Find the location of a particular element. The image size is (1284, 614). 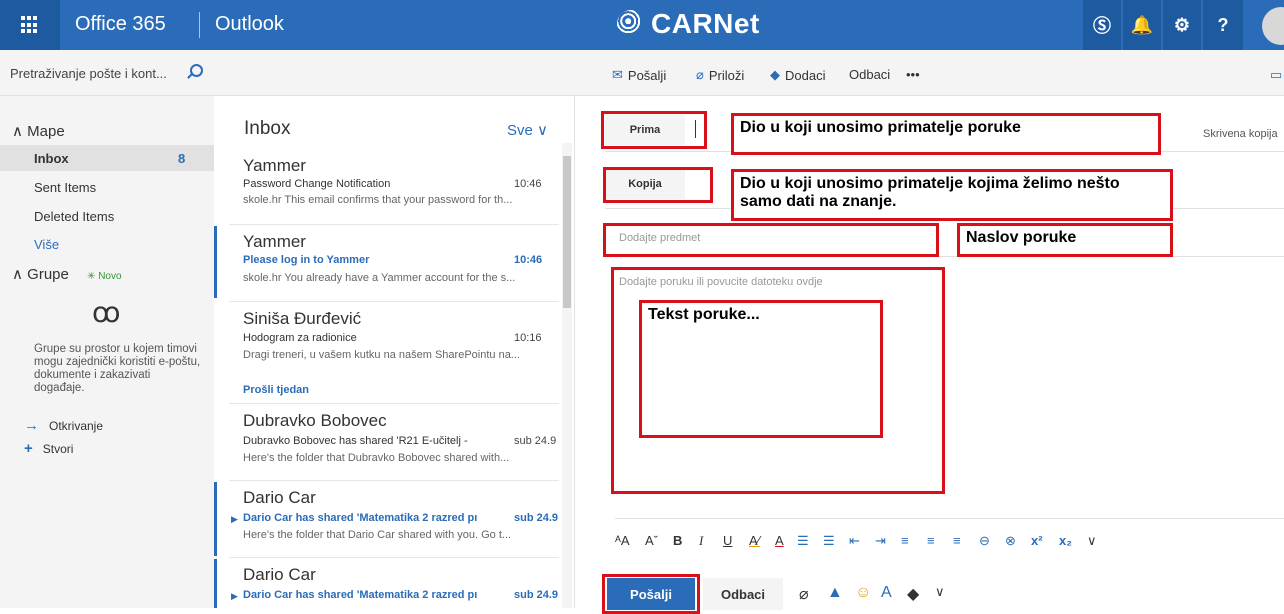

italic-icon: I is located at coordinates (701, 541).